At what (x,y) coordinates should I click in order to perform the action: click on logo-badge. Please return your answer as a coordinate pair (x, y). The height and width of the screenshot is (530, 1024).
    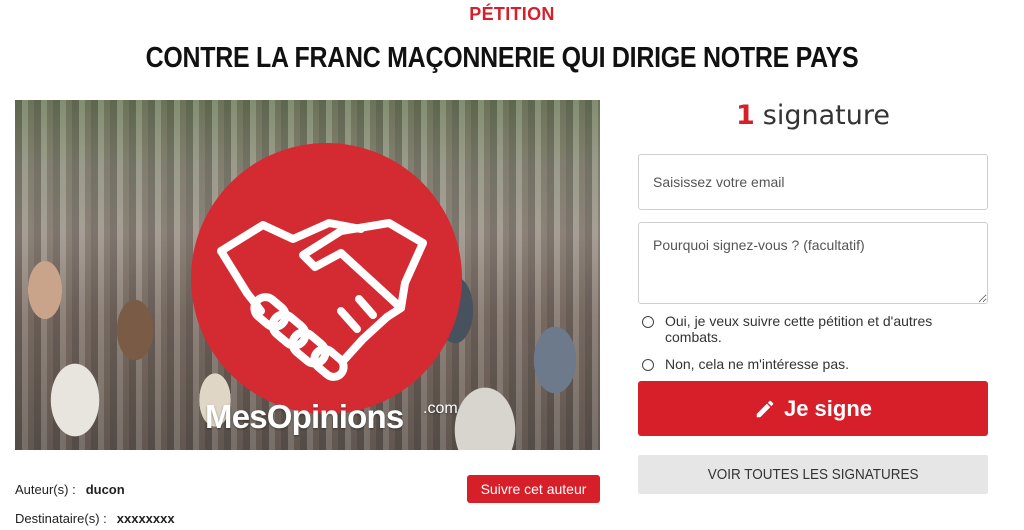
    Looking at the image, I should click on (326, 278).